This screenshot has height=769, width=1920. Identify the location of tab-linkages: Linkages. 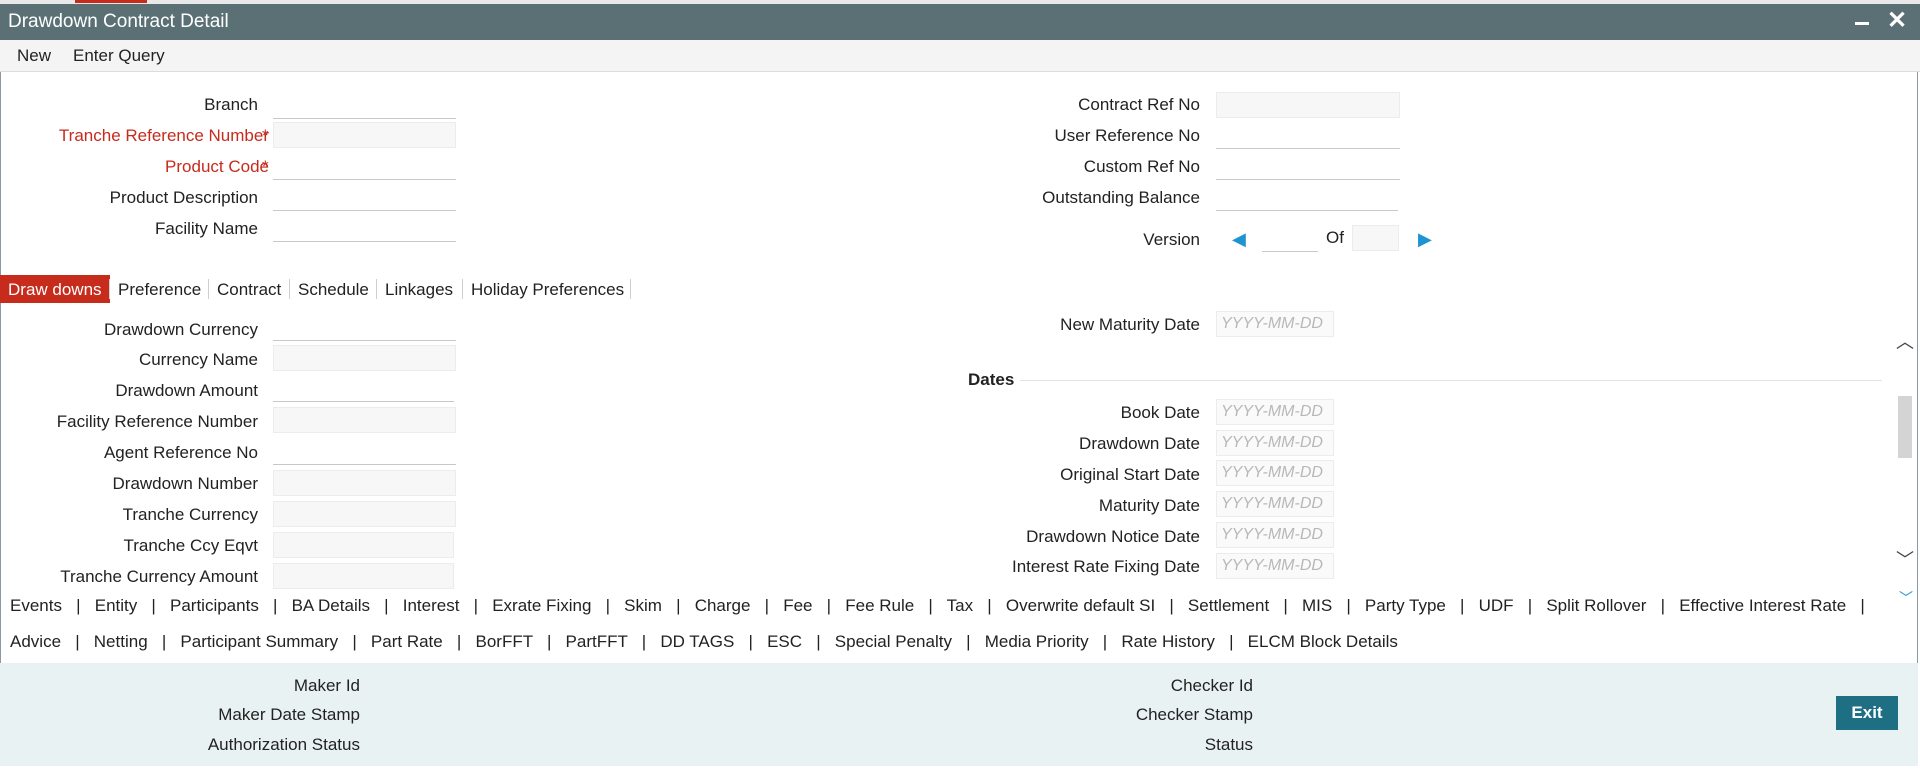
(419, 289).